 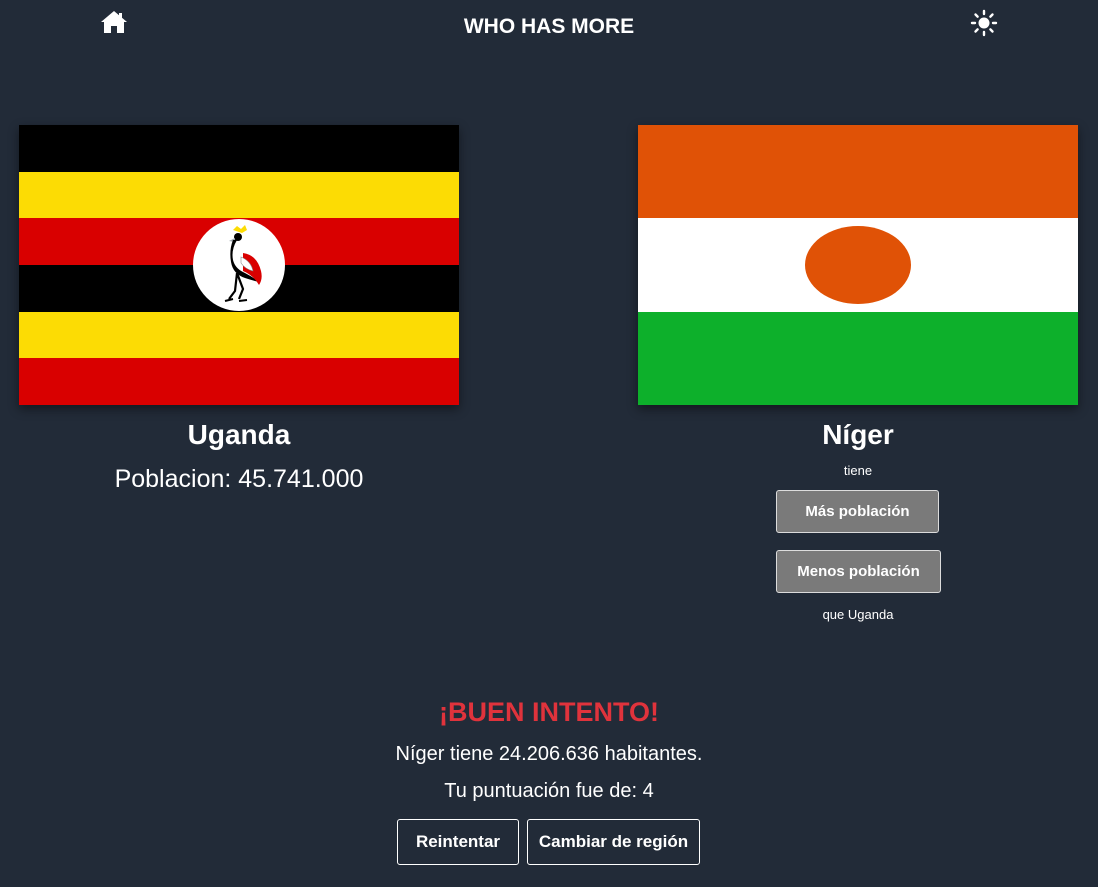 I want to click on left-country-name: Uganda, so click(x=239, y=434).